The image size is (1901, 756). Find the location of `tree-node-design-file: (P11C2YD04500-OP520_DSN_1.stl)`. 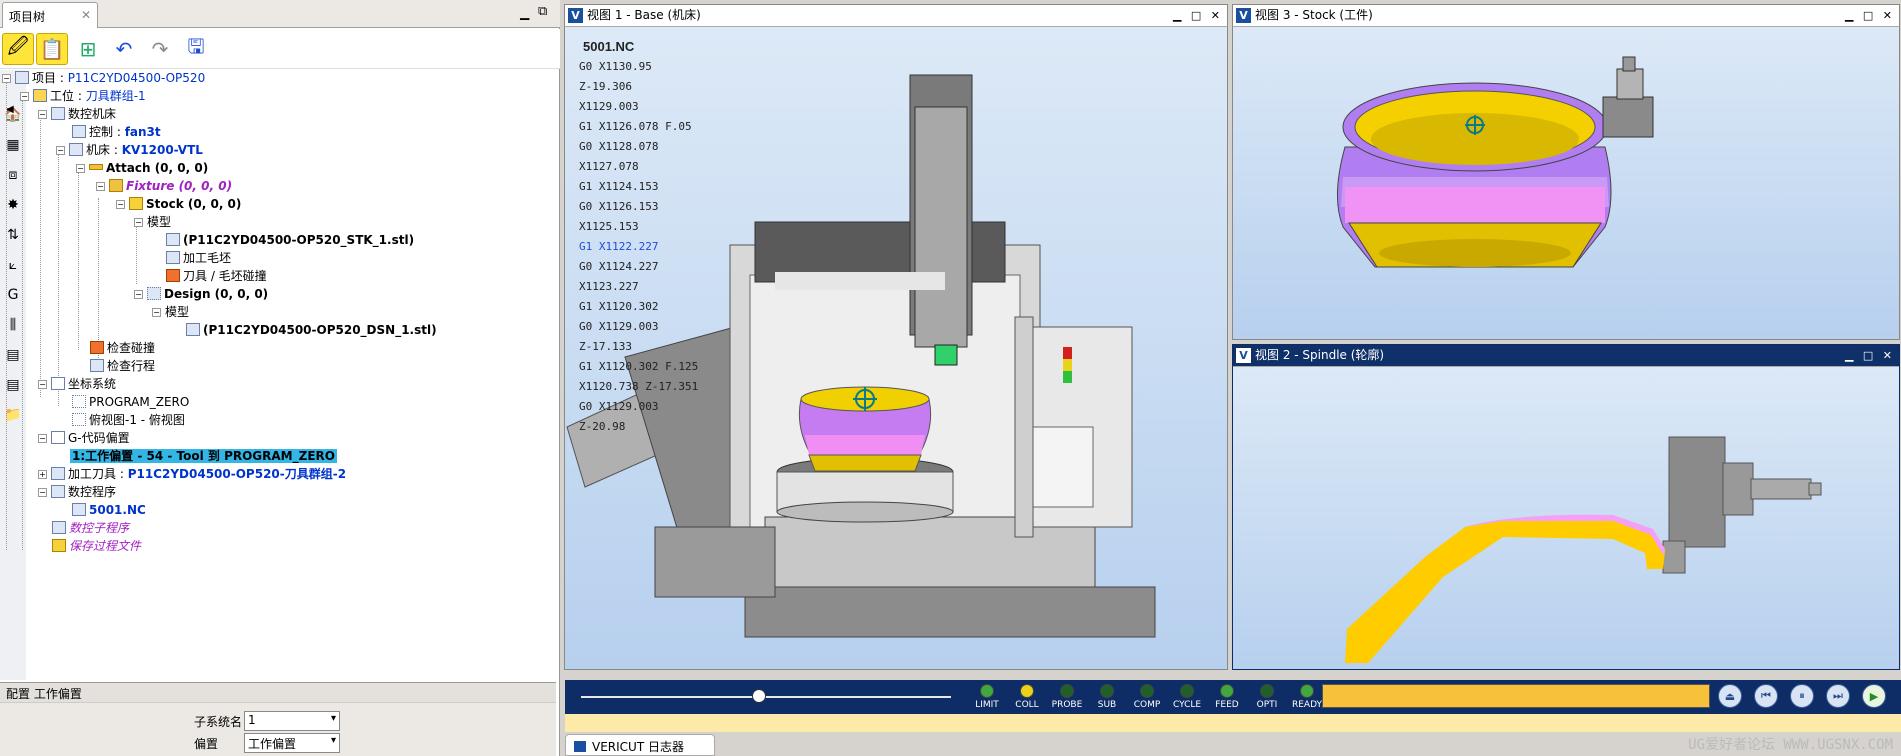

tree-node-design-file: (P11C2YD04500-OP520_DSN_1.stl) is located at coordinates (311, 330).